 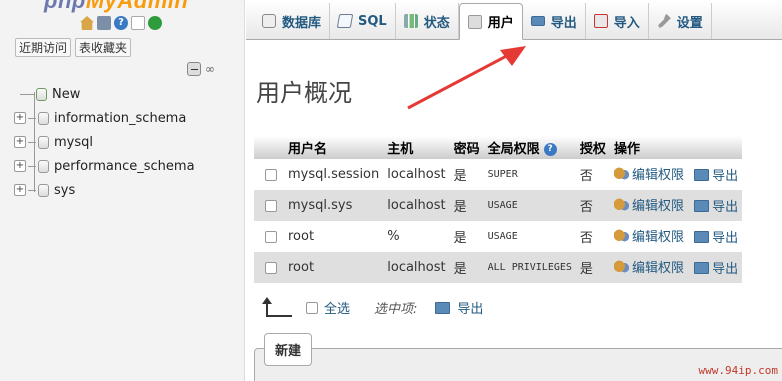 I want to click on new-database-icon, so click(x=41, y=94).